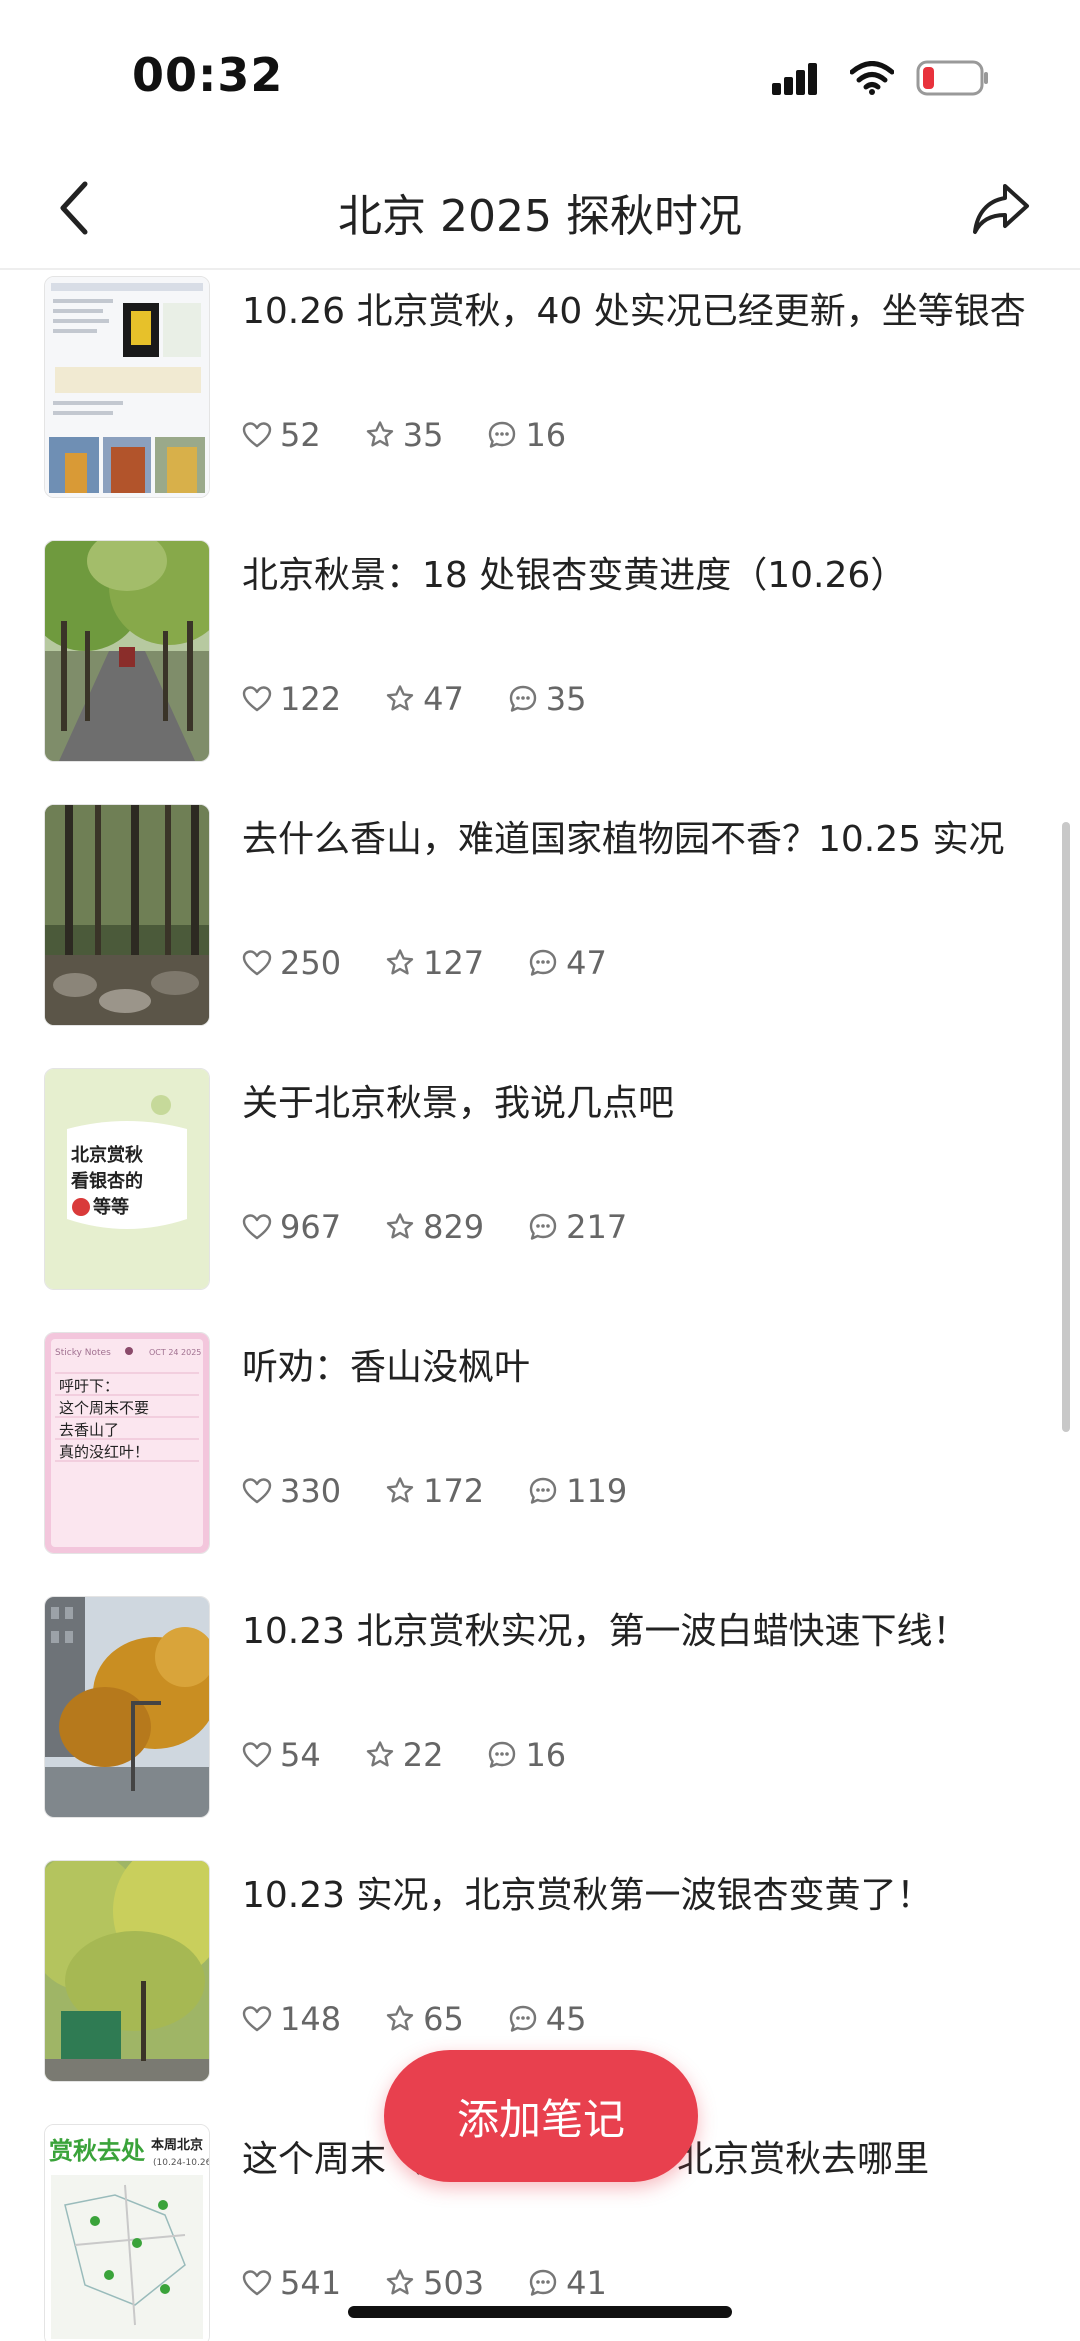  Describe the element at coordinates (567, 963) in the screenshot. I see `comment-count: 47` at that location.